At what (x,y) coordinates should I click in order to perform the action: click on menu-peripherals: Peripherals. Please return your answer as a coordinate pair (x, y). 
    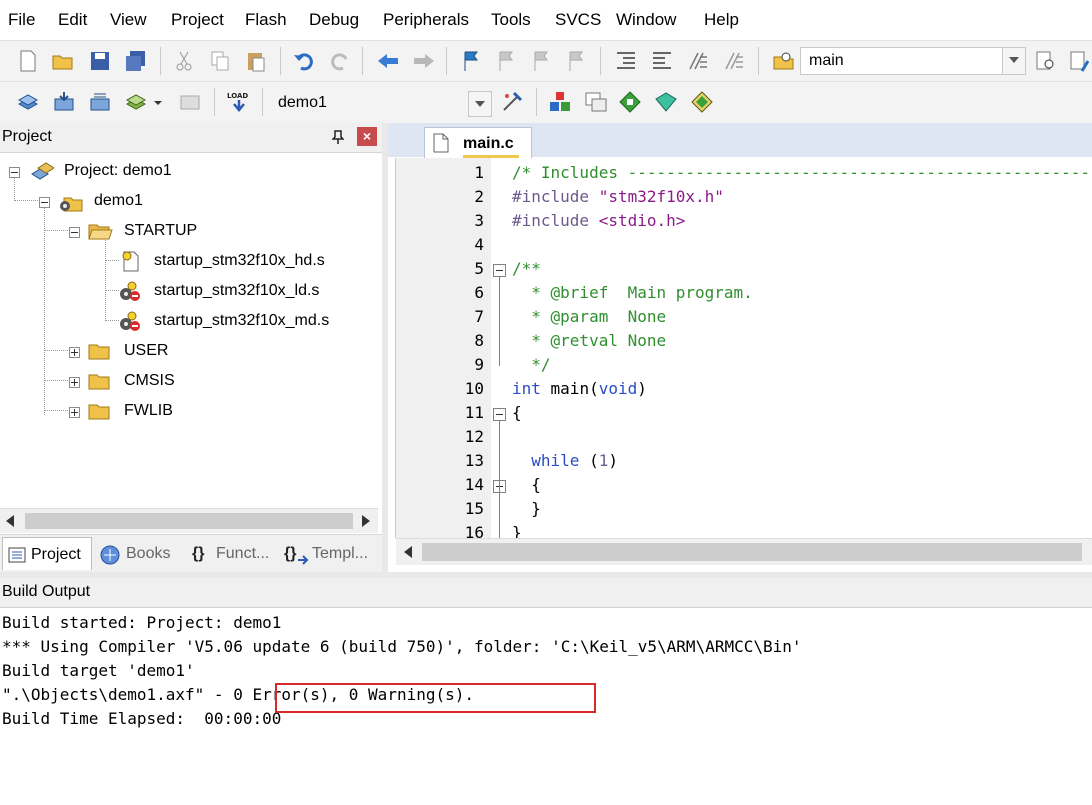
    Looking at the image, I should click on (426, 20).